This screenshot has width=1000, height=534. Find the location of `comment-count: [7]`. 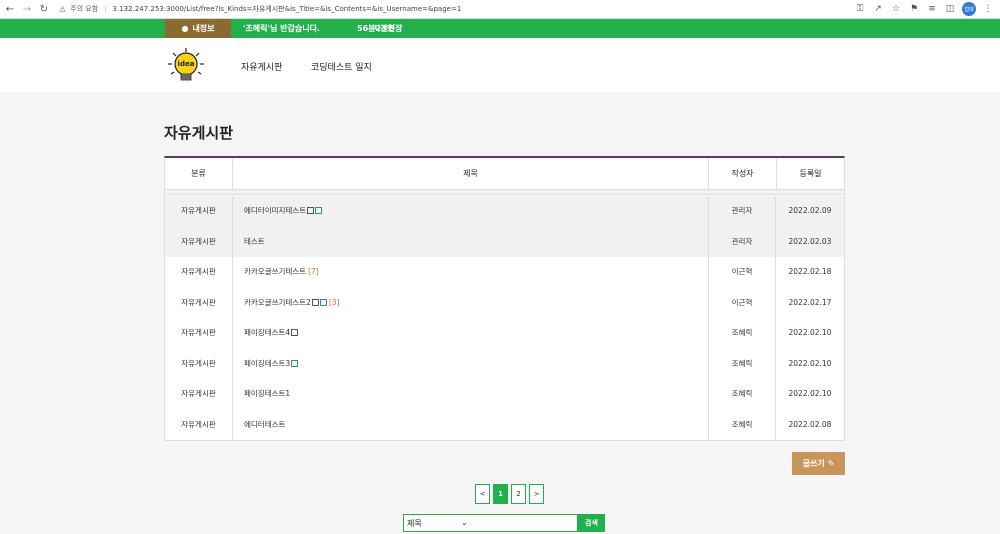

comment-count: [7] is located at coordinates (313, 271).